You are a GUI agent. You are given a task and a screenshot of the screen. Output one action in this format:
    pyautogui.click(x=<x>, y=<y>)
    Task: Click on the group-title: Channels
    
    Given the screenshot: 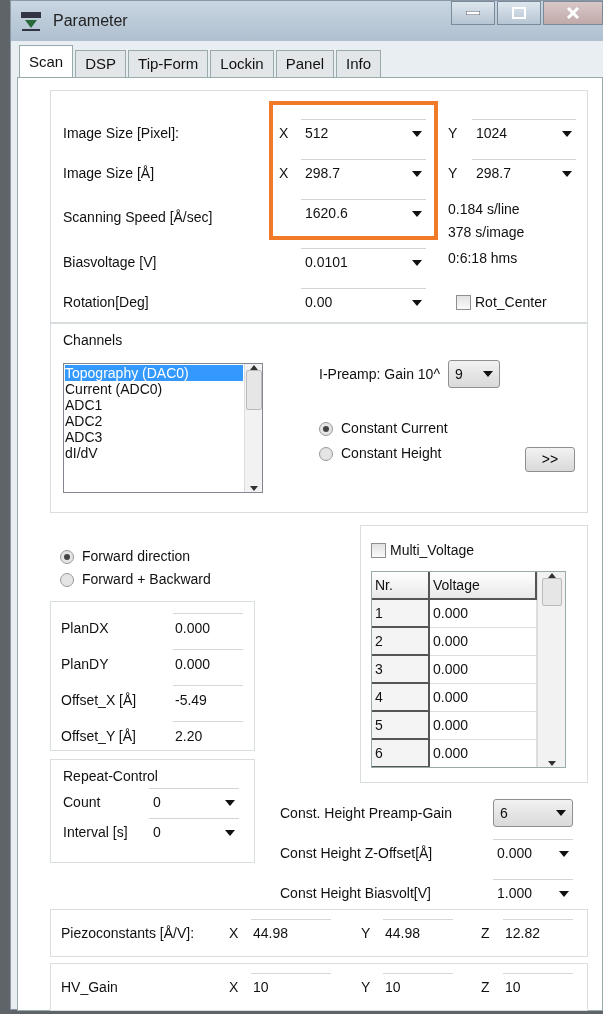 What is the action you would take?
    pyautogui.click(x=93, y=340)
    